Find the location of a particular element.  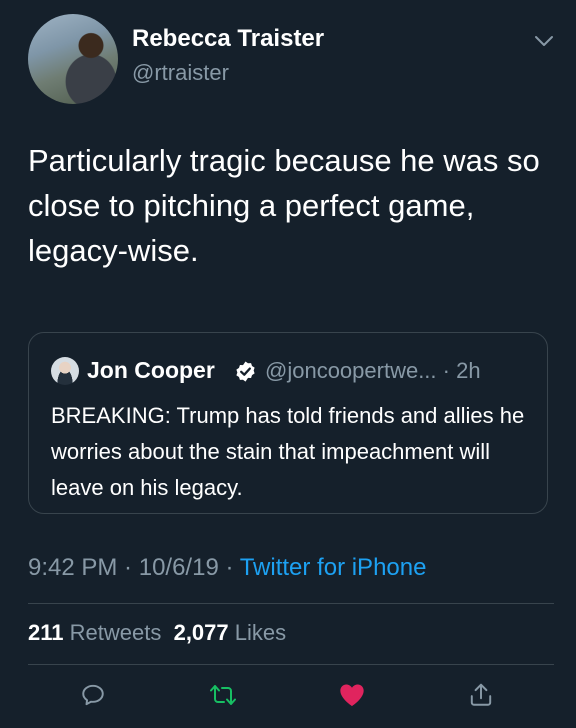

chevron-down-icon is located at coordinates (544, 41).